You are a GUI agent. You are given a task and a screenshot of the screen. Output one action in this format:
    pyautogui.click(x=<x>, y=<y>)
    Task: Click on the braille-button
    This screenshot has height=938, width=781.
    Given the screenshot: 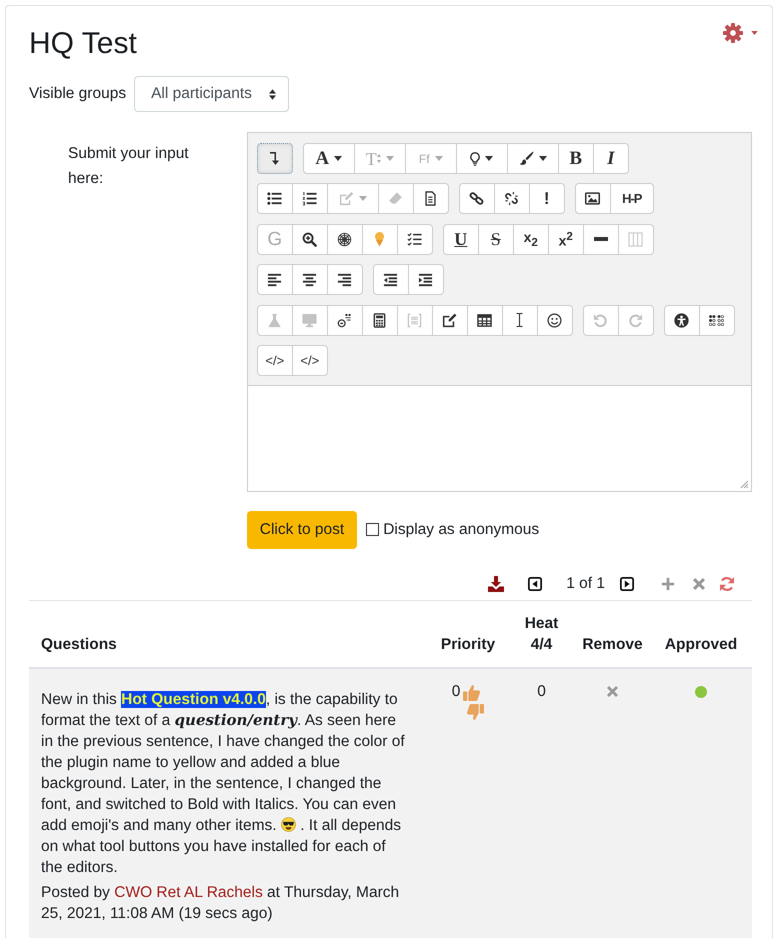 What is the action you would take?
    pyautogui.click(x=716, y=320)
    